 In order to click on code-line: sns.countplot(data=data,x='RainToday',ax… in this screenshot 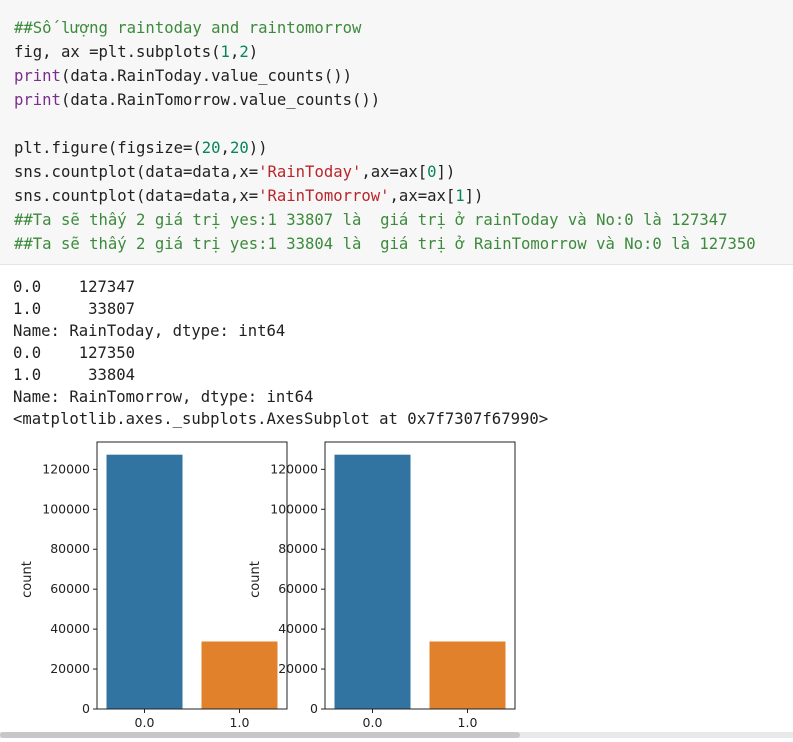, I will do `click(385, 172)`.